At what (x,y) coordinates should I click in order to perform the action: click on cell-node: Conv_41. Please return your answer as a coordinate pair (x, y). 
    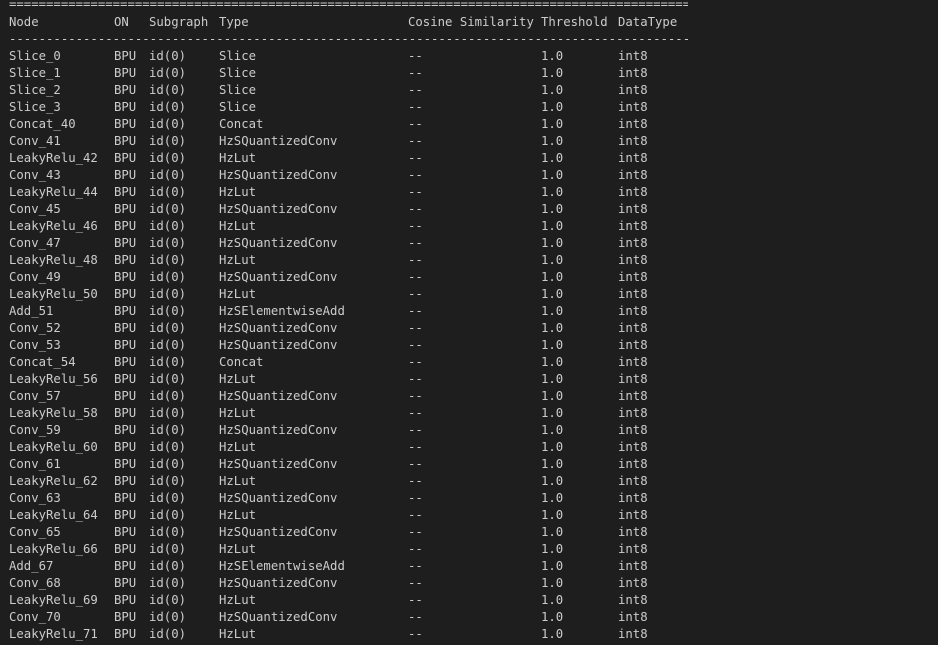
    Looking at the image, I should click on (35, 141).